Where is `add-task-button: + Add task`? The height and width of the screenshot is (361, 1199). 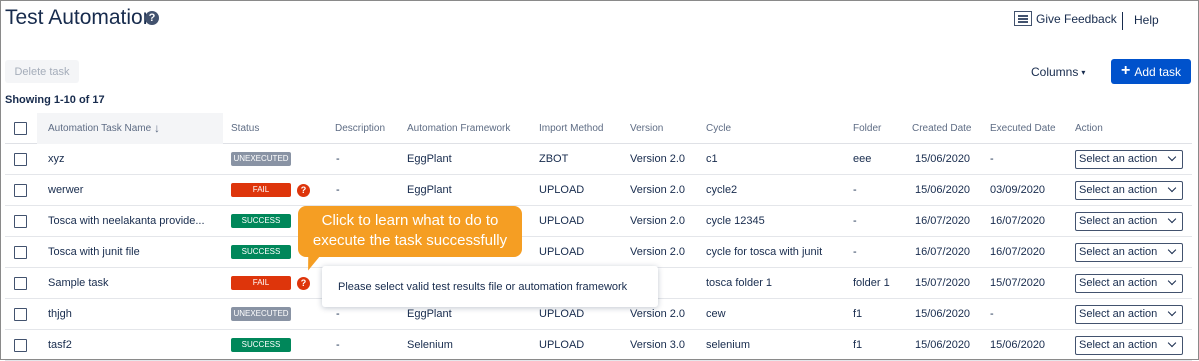
add-task-button: + Add task is located at coordinates (1151, 71).